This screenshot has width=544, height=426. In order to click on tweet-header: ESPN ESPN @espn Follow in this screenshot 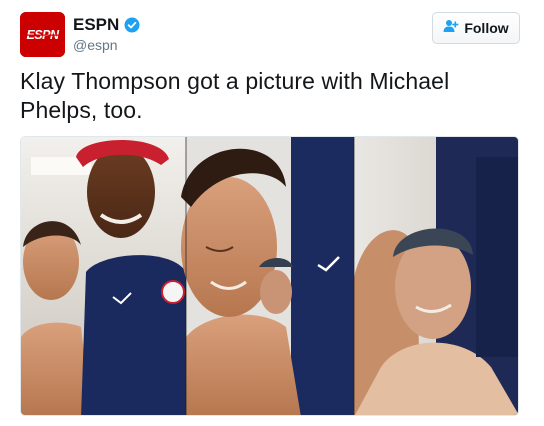, I will do `click(270, 35)`.